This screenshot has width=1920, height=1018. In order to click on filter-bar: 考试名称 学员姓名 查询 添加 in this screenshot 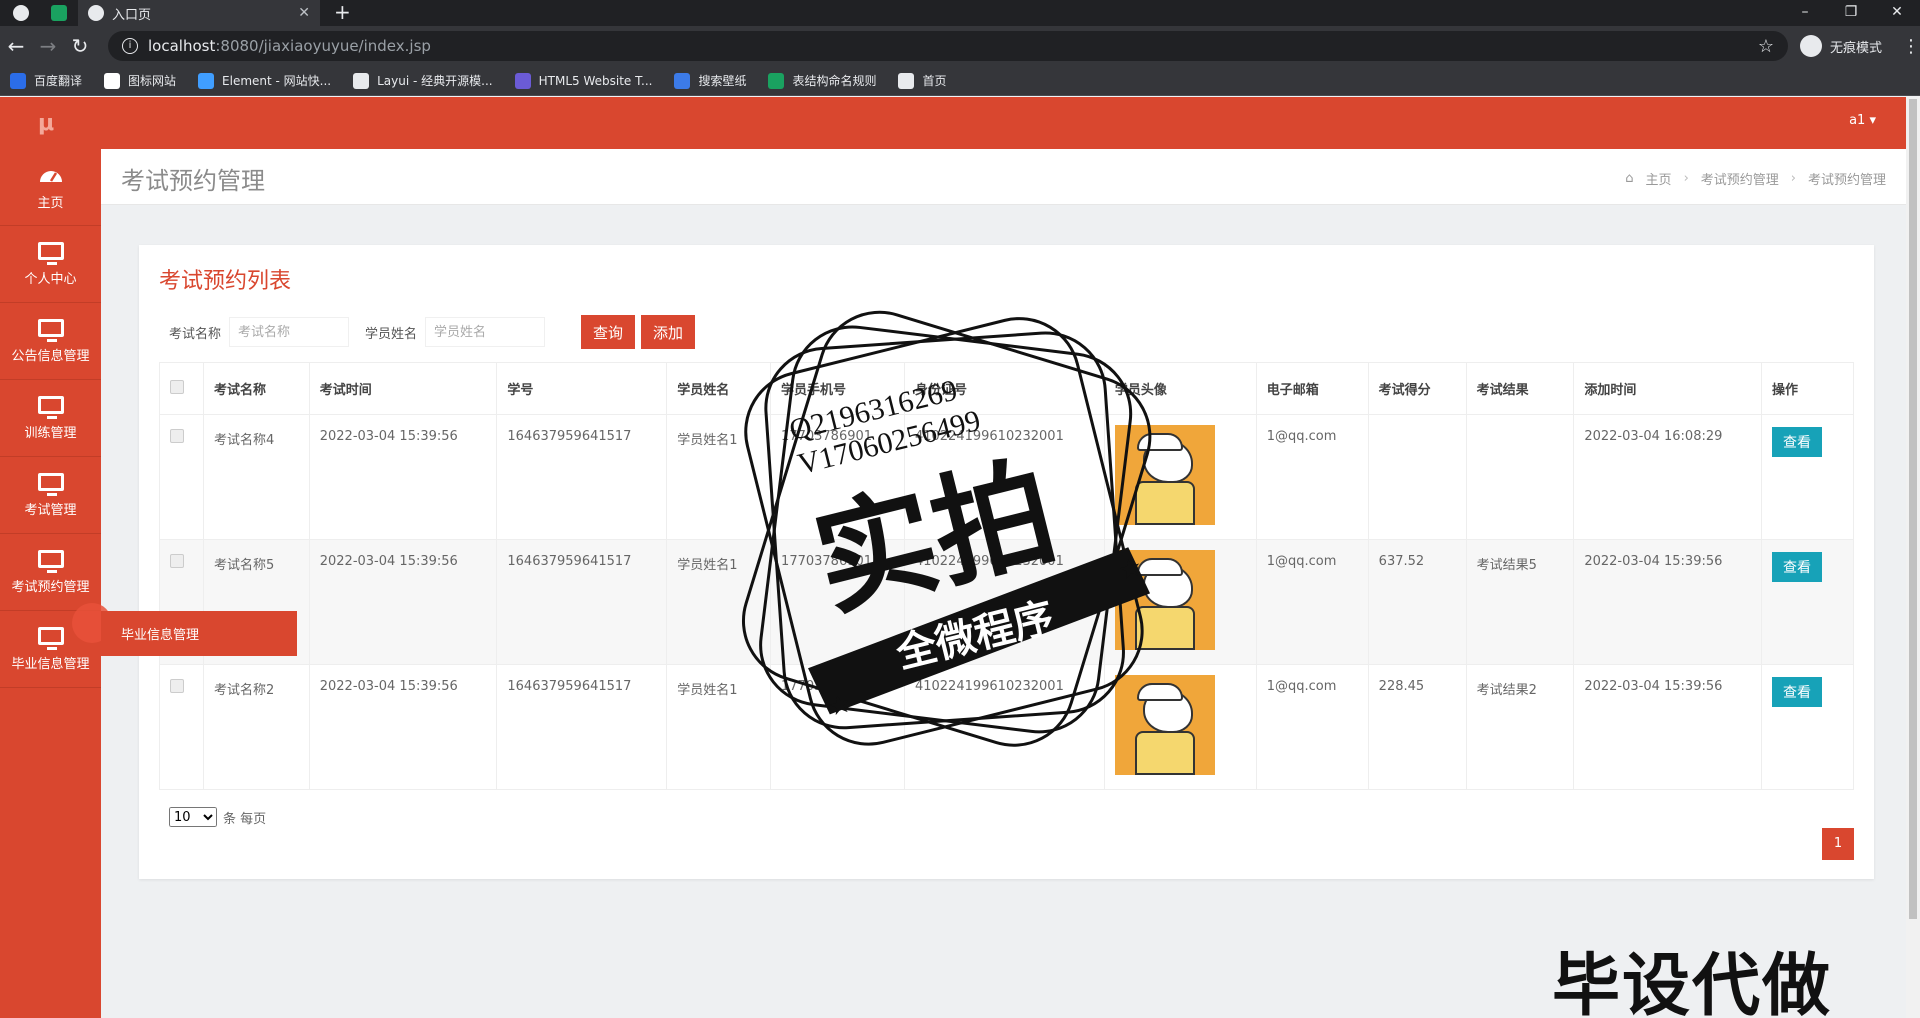, I will do `click(435, 332)`.